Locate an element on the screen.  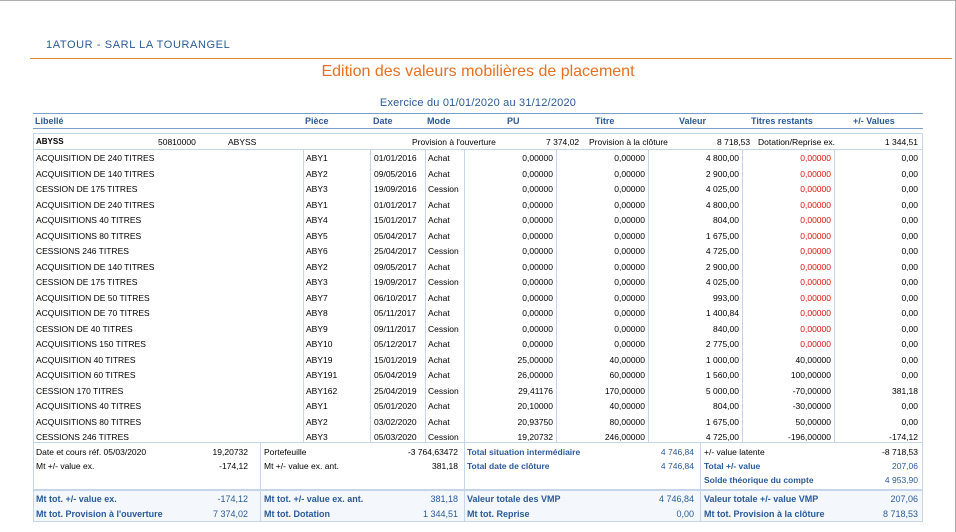
cell-libelle: CESSION DE 40 TITRES is located at coordinates (84, 328).